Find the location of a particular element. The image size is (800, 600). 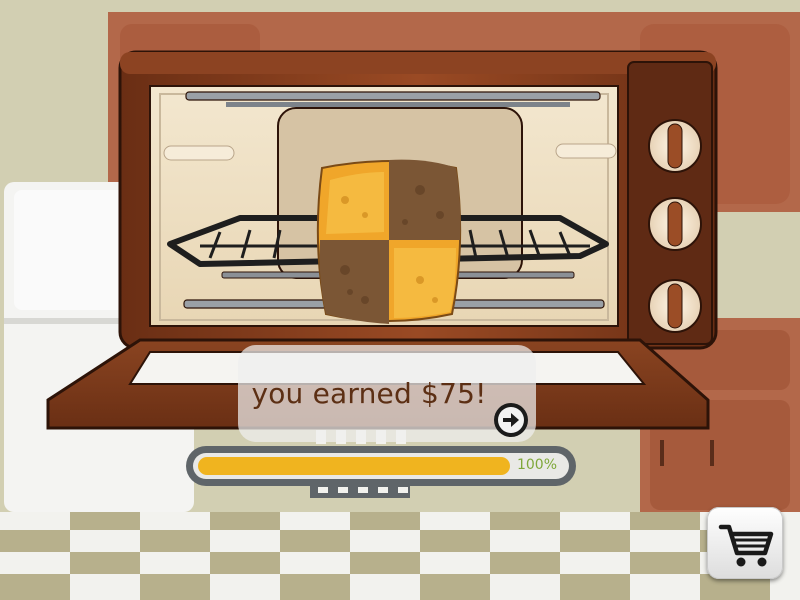

oven-knob-top is located at coordinates (675, 146).